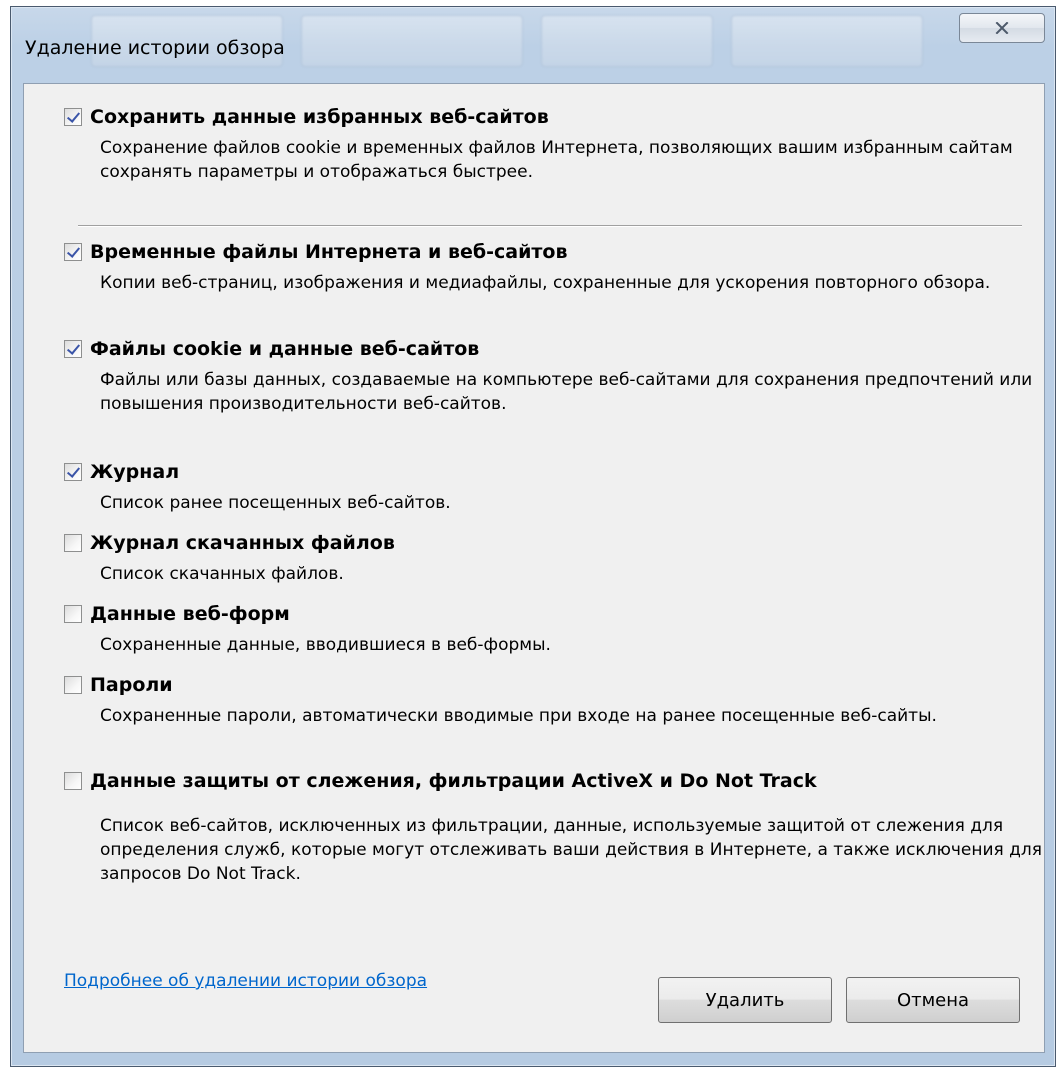 Image resolution: width=1060 pixels, height=1077 pixels. What do you see at coordinates (933, 1000) in the screenshot?
I see `cancel-button: Отмена` at bounding box center [933, 1000].